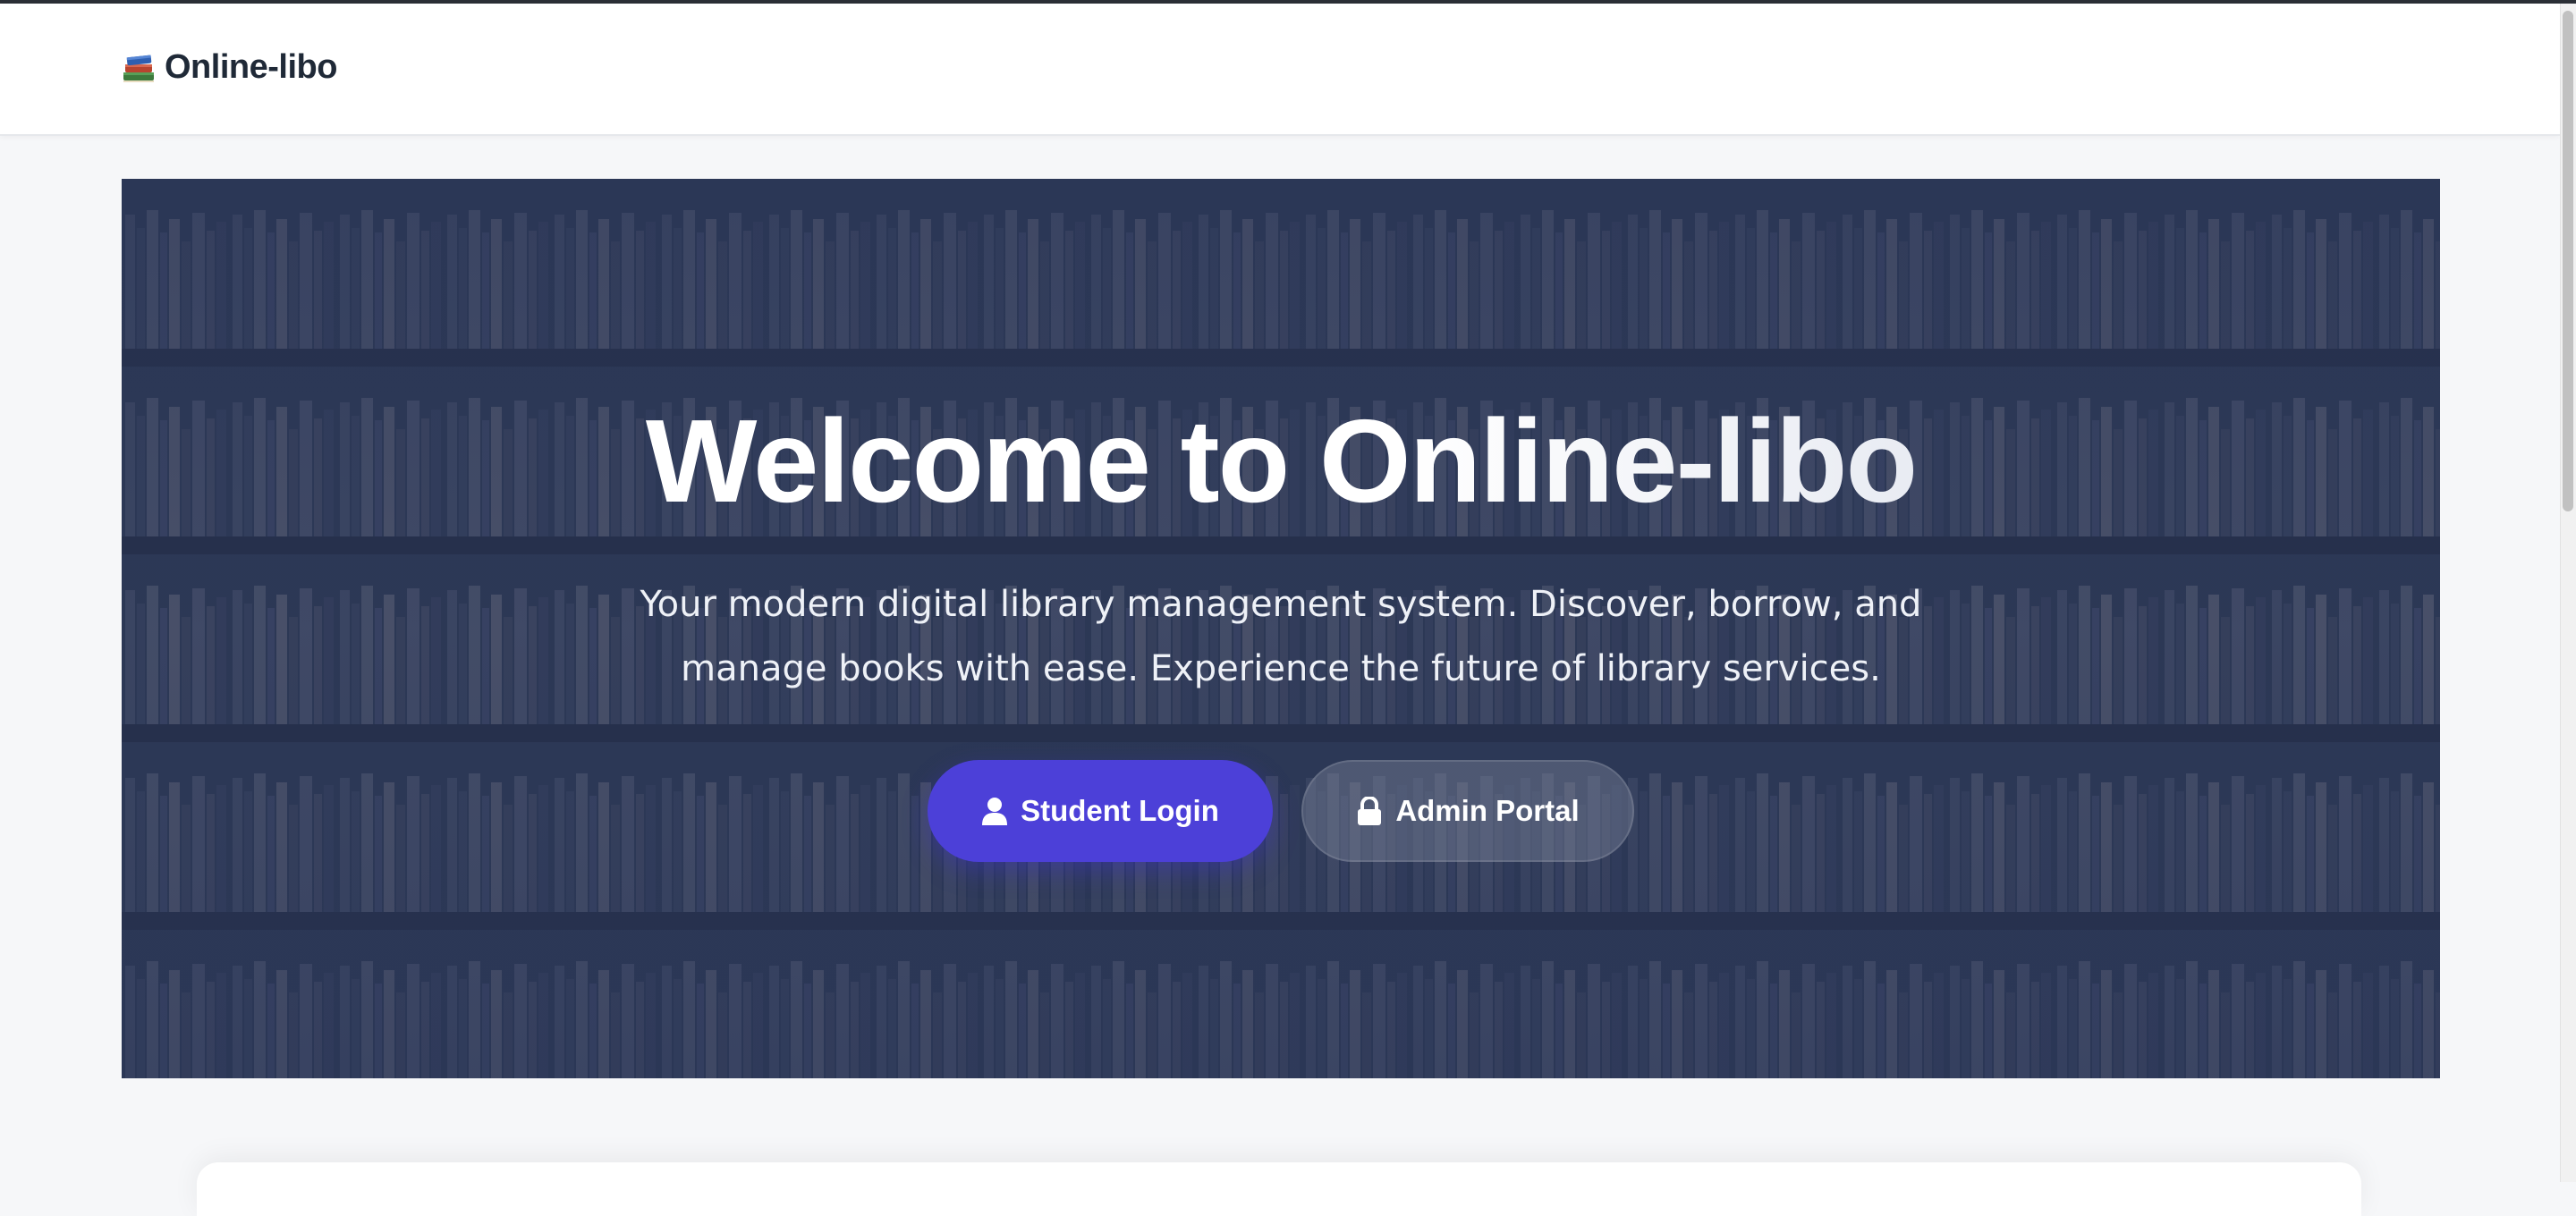 The height and width of the screenshot is (1216, 2576). What do you see at coordinates (1281, 811) in the screenshot?
I see `hero-actions: Student Login Admin Portal` at bounding box center [1281, 811].